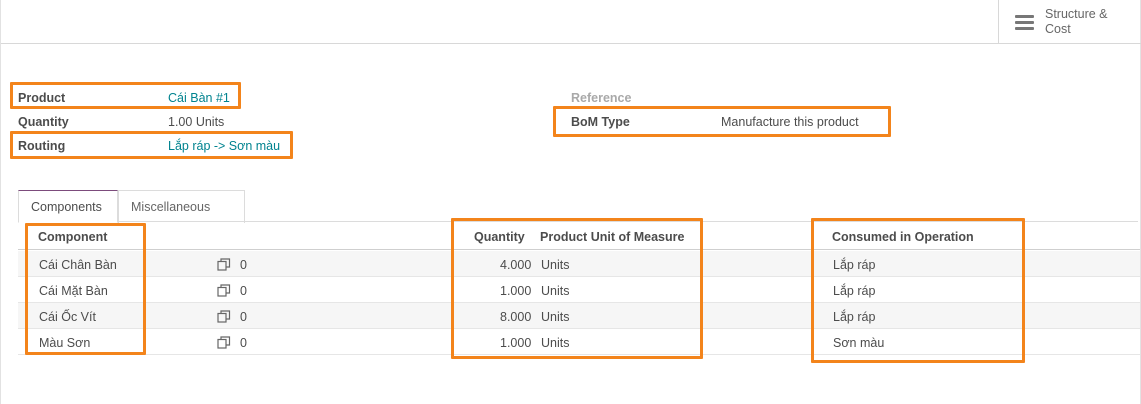 This screenshot has height=404, width=1141. What do you see at coordinates (499, 237) in the screenshot?
I see `column-quantity: Quantity` at bounding box center [499, 237].